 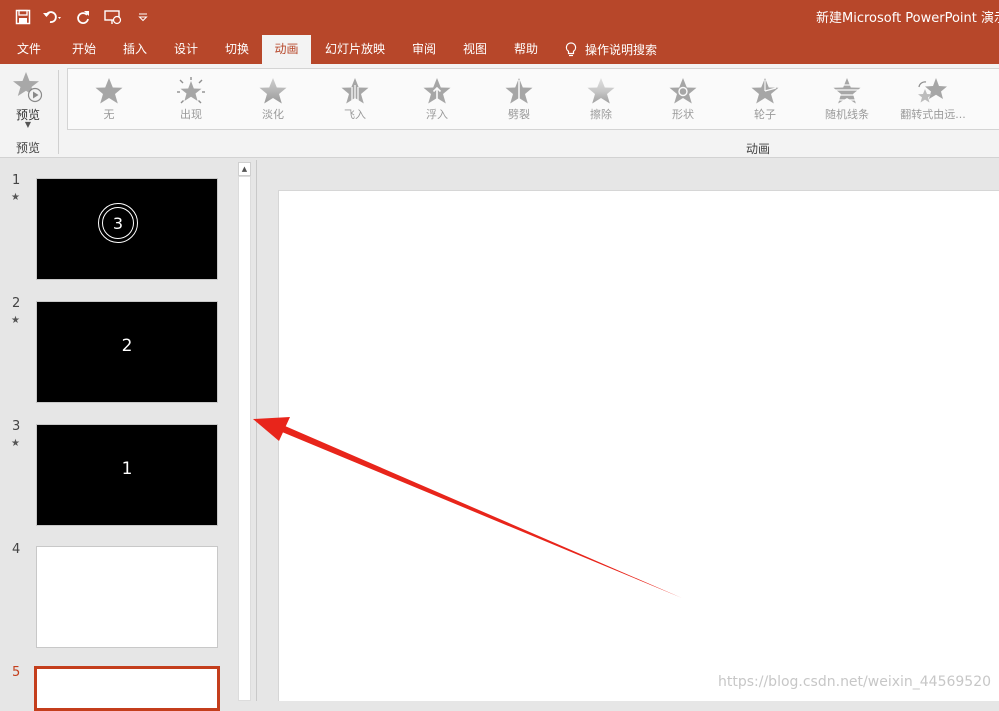 I want to click on tab-transitions: 切换, so click(x=237, y=49).